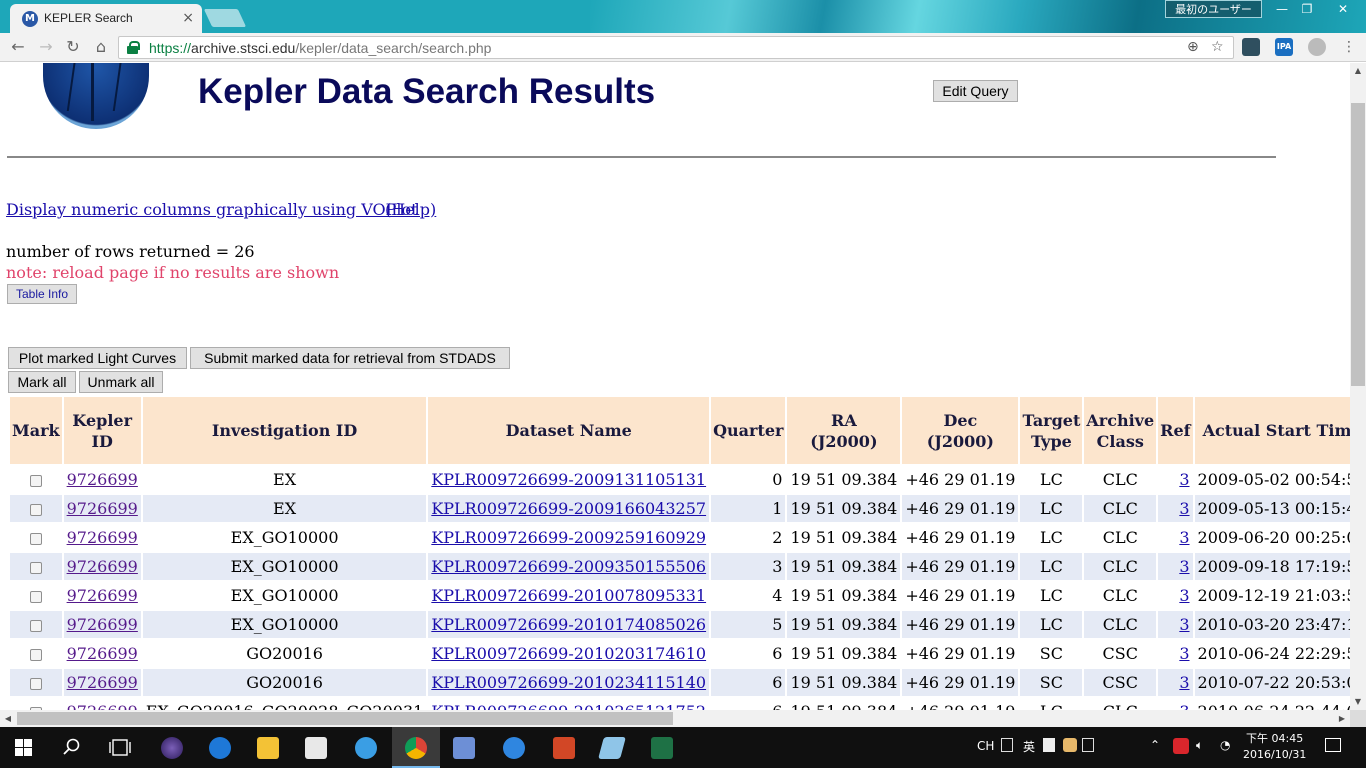 This screenshot has width=1366, height=768. Describe the element at coordinates (24, 747) in the screenshot. I see `start-button` at that location.